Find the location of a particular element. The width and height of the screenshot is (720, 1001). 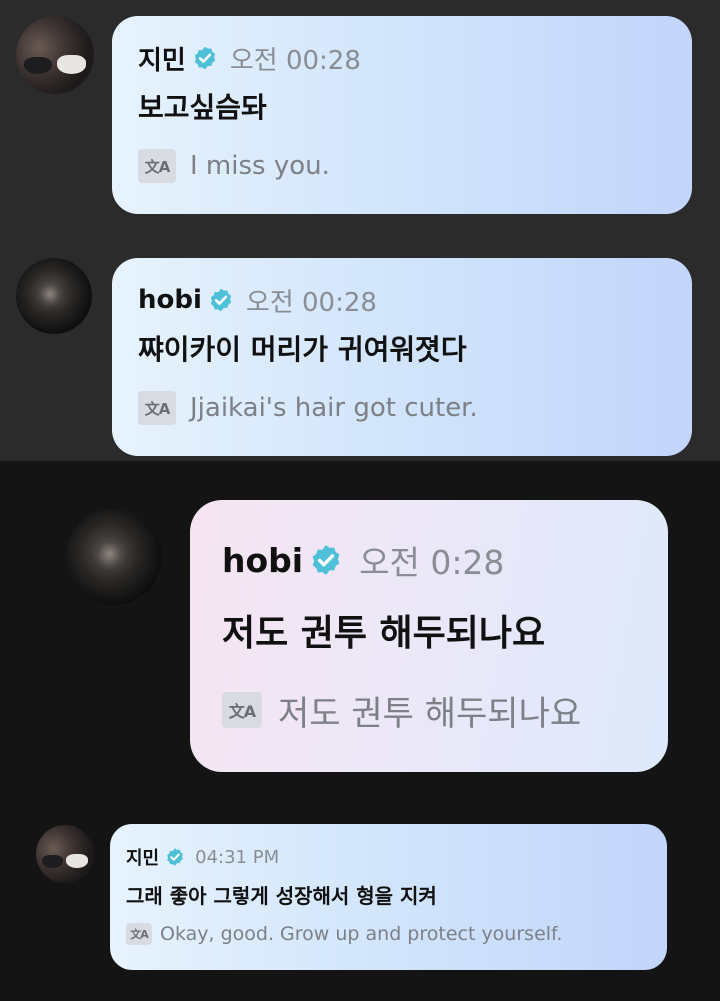

translation-text: Jjaikai's hair got cuter. is located at coordinates (334, 408).